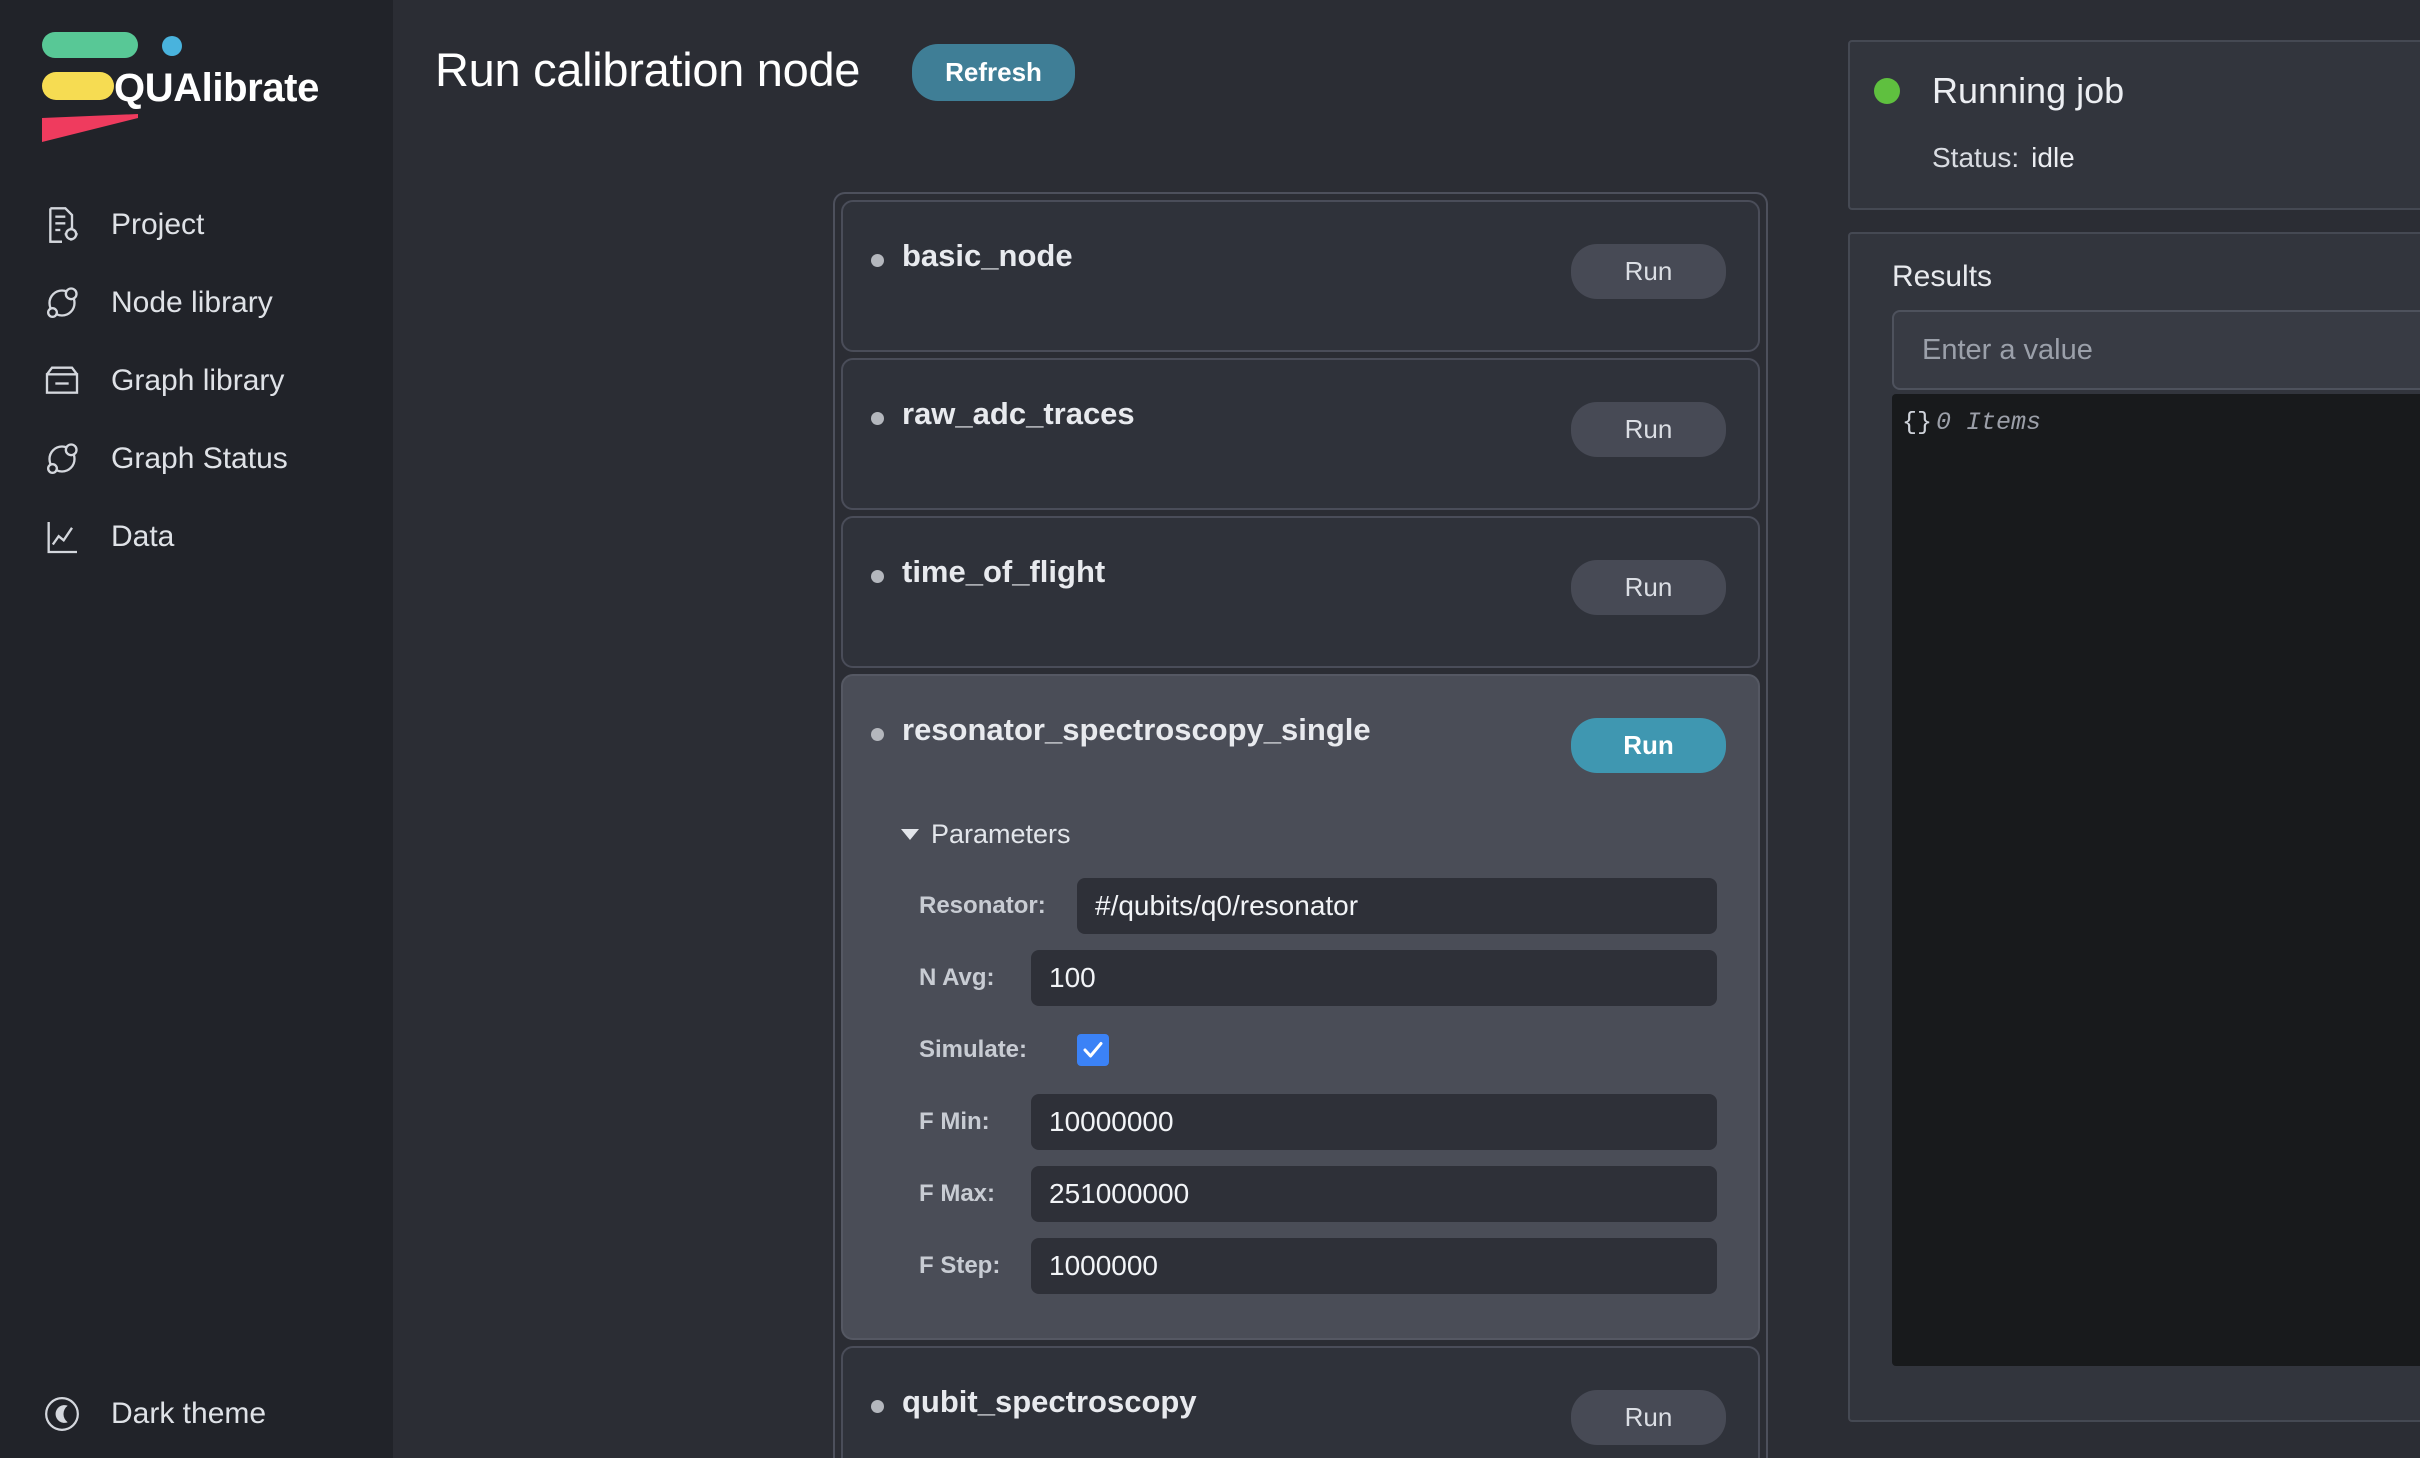 The height and width of the screenshot is (1458, 2420). What do you see at coordinates (1300, 434) in the screenshot?
I see `node-card-raw-adc-traces: raw_adc_traces Run` at bounding box center [1300, 434].